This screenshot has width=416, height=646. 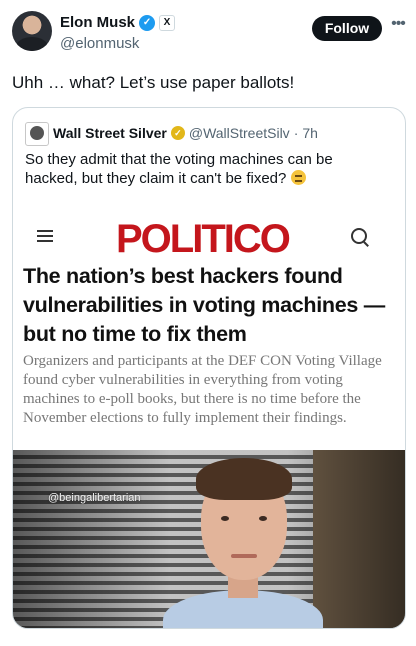 What do you see at coordinates (94, 498) in the screenshot?
I see `photo-watermark: @beingalibertarian` at bounding box center [94, 498].